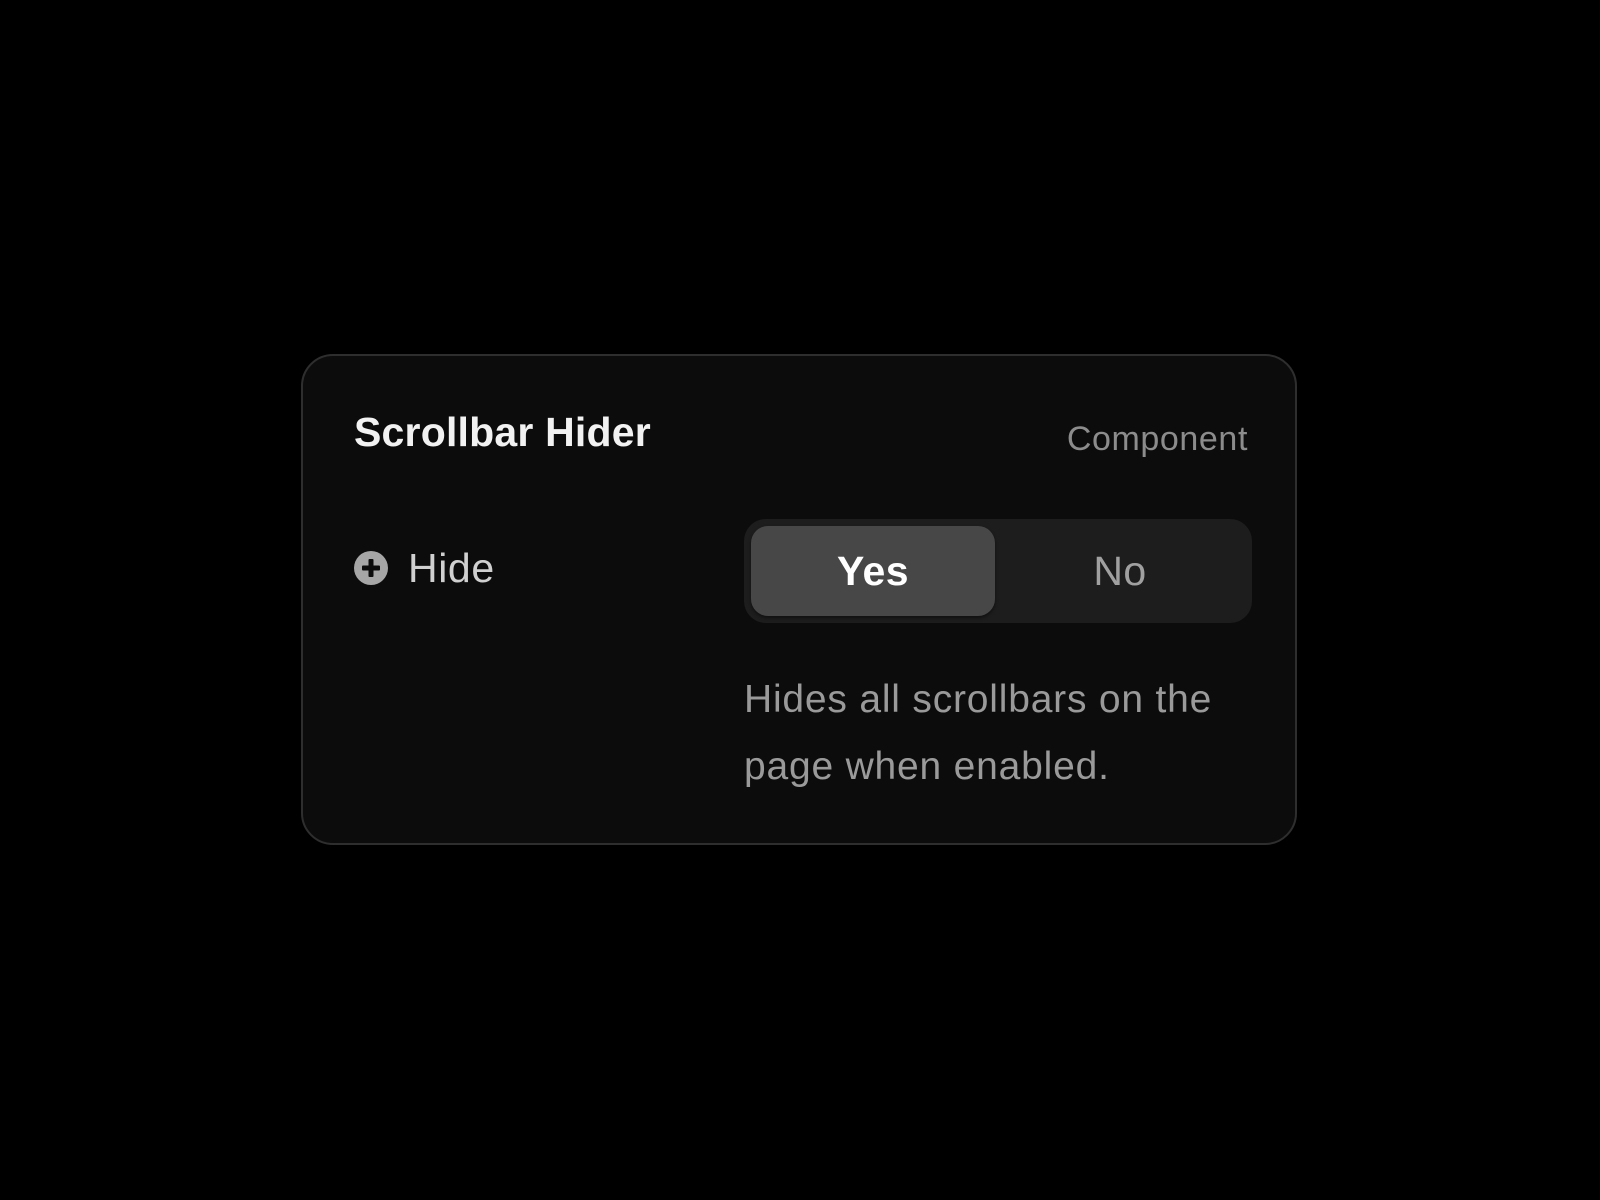 This screenshot has height=1200, width=1600. Describe the element at coordinates (873, 571) in the screenshot. I see `yes-option-button: Yes` at that location.